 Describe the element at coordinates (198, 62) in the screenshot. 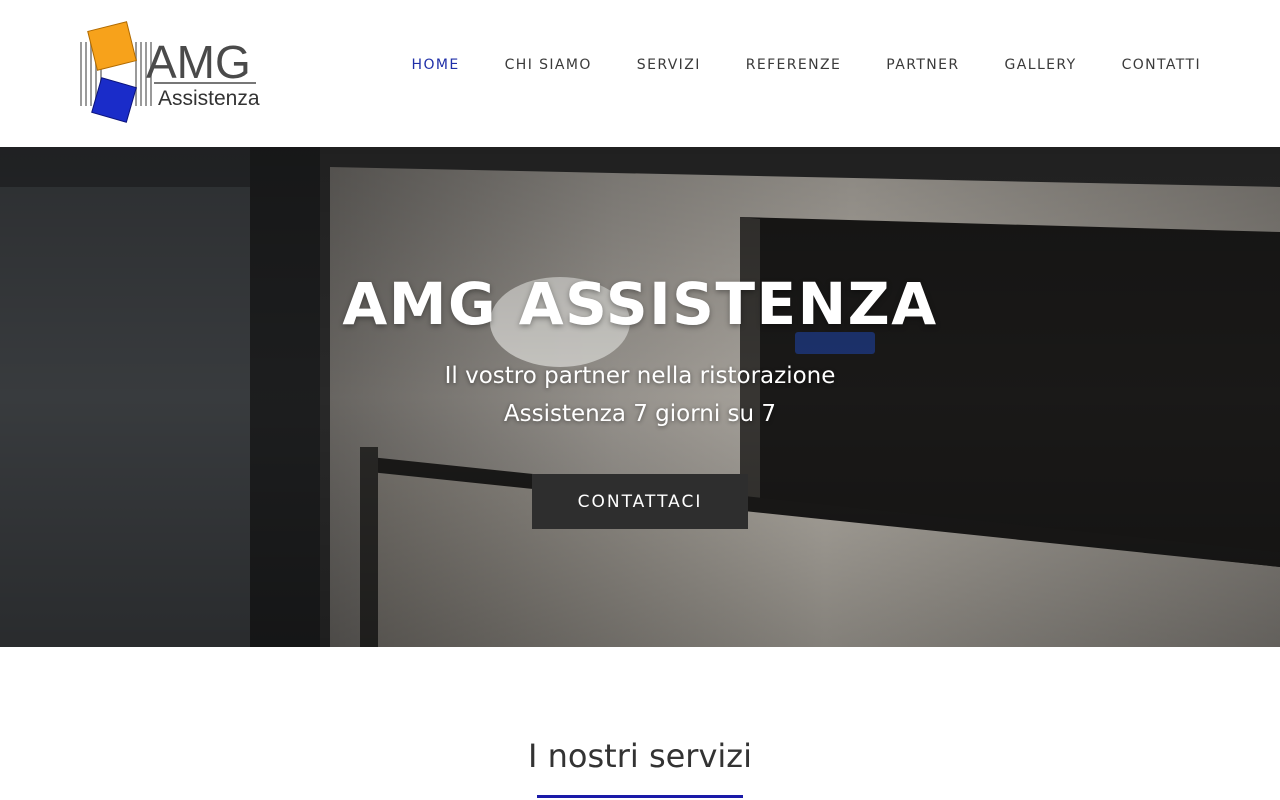

I see `logo-wordmark: AMG` at that location.